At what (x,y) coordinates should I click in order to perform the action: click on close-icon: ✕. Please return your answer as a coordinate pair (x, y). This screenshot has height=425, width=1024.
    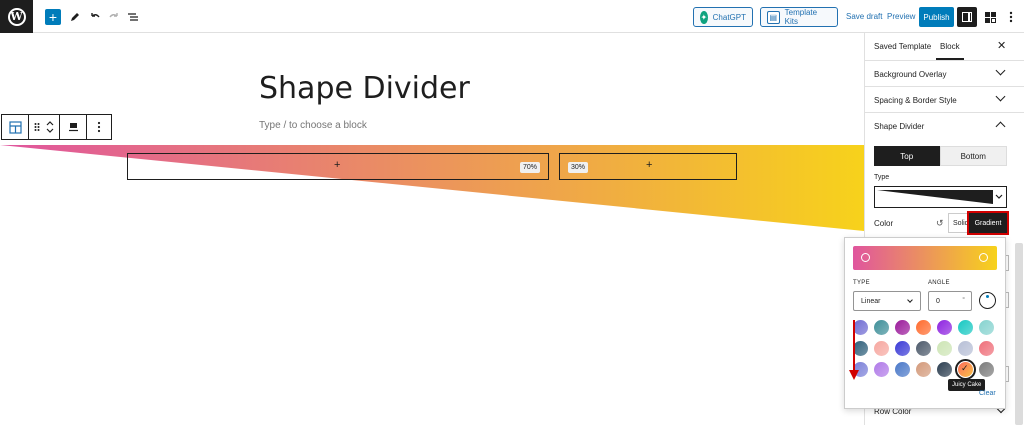
    Looking at the image, I should click on (1001, 45).